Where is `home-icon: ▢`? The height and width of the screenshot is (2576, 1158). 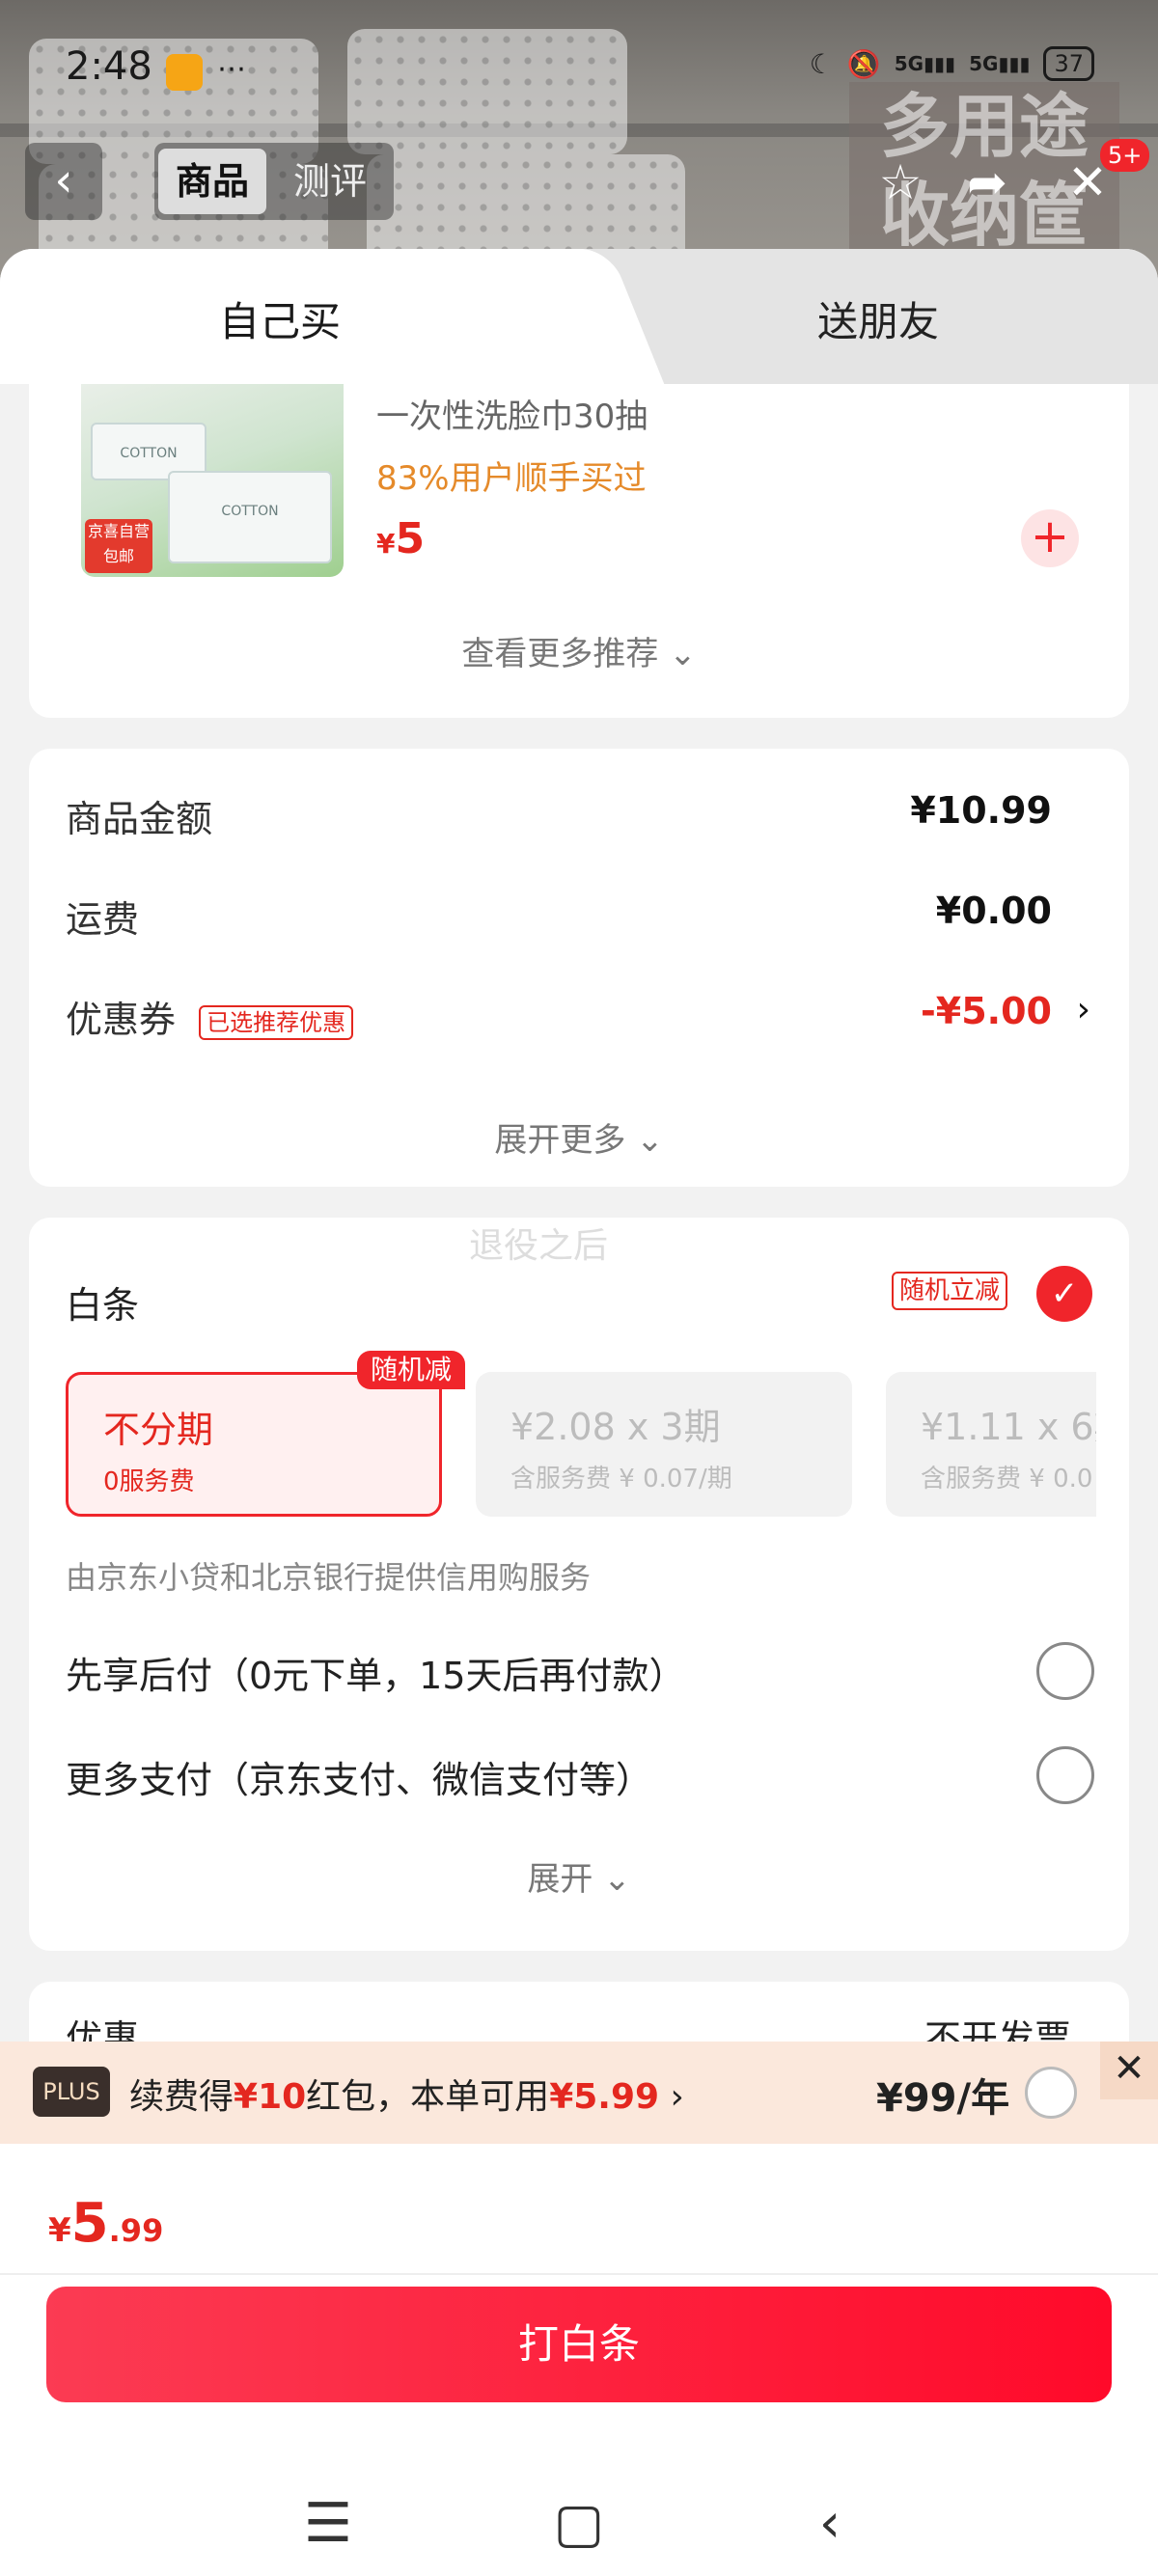 home-icon: ▢ is located at coordinates (579, 2523).